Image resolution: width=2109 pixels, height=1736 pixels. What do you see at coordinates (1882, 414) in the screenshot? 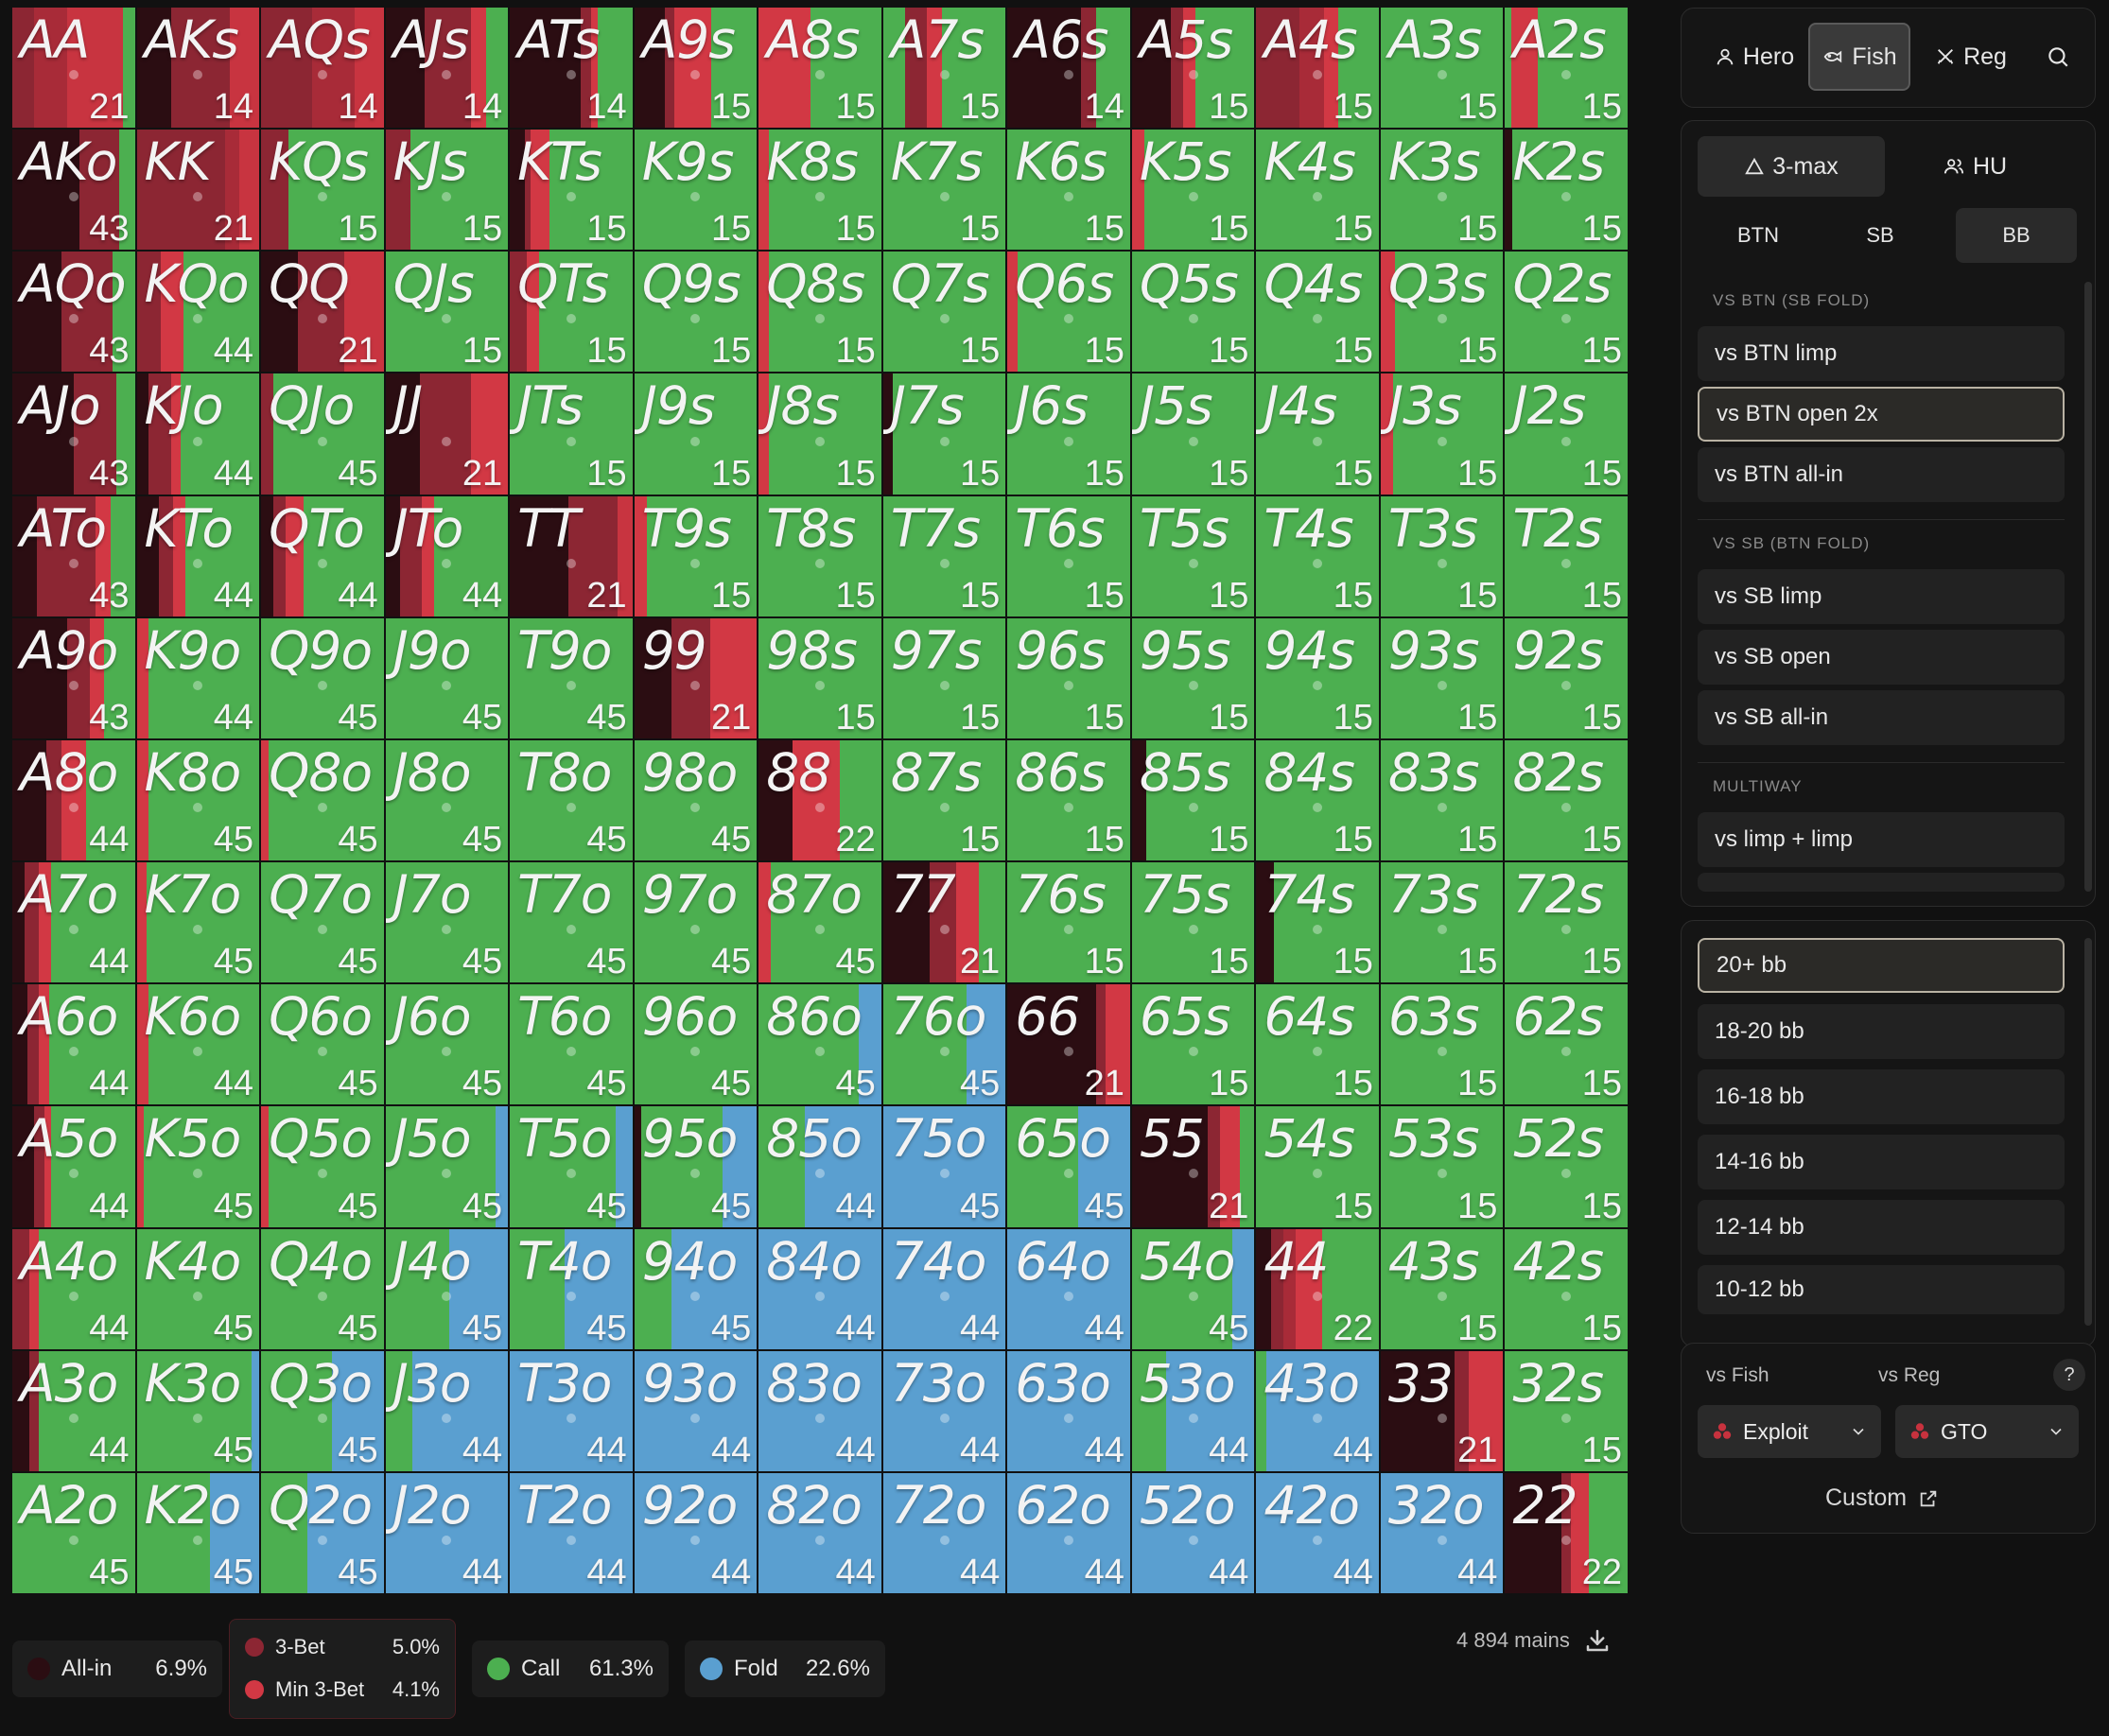
I see `spot-vs-btn-open: vs BTN open 2x` at bounding box center [1882, 414].